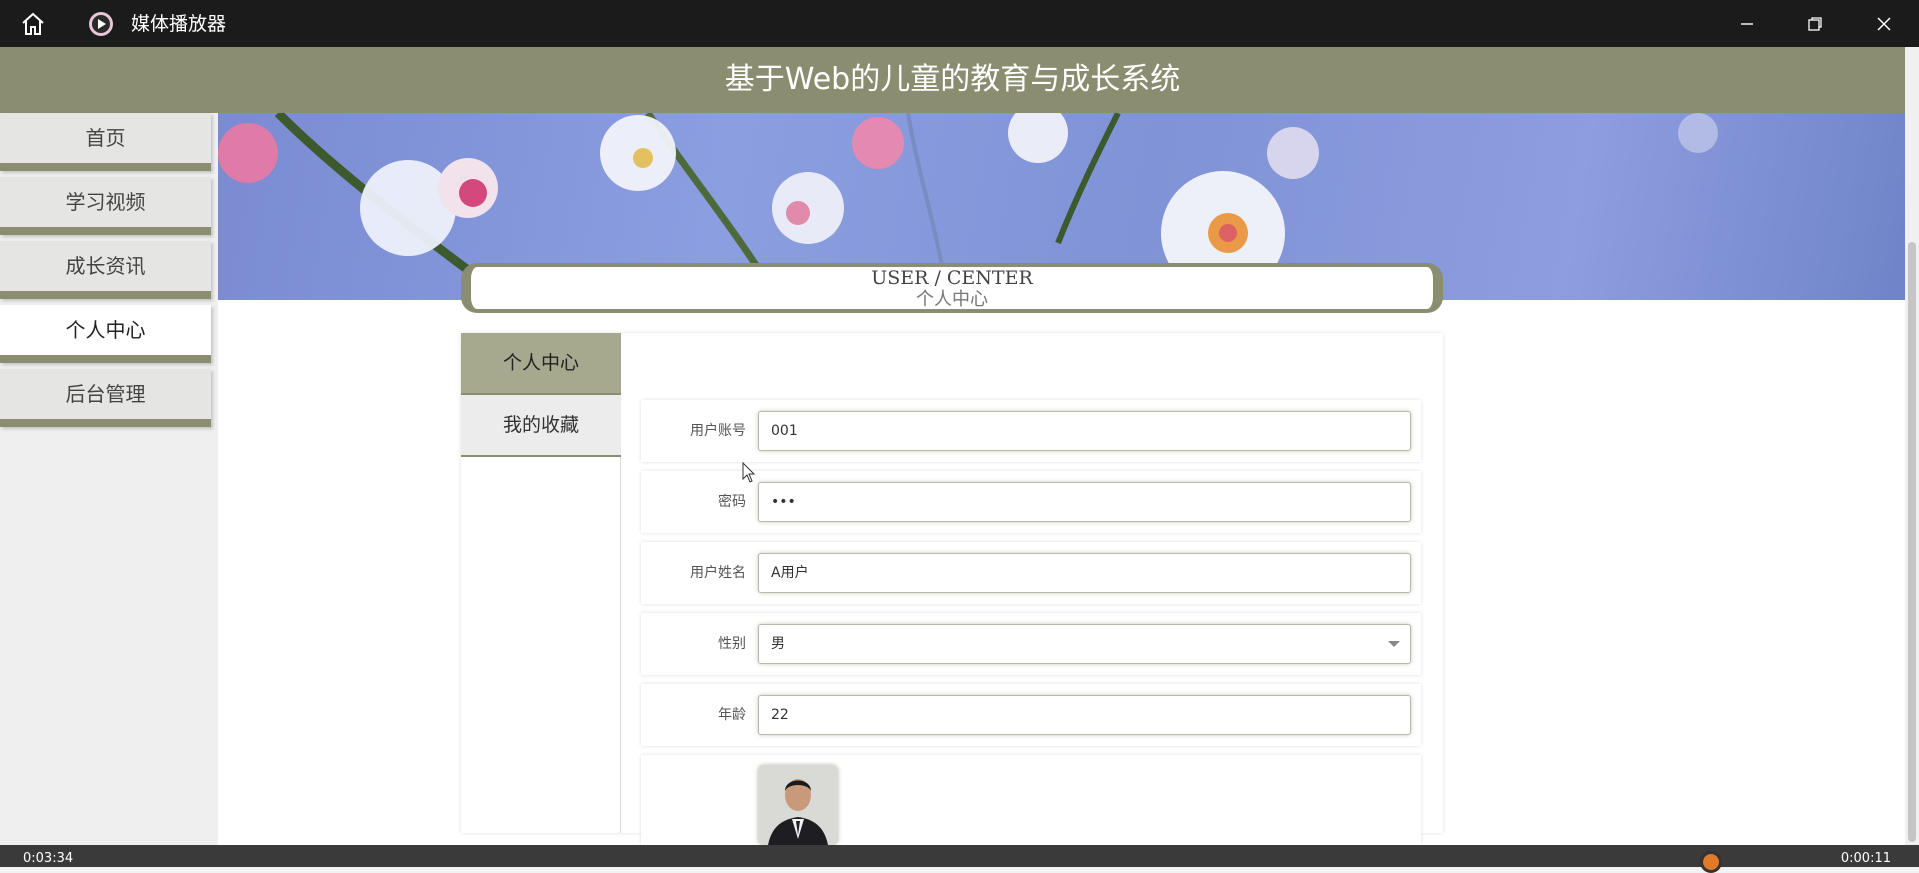 The height and width of the screenshot is (873, 1919). What do you see at coordinates (48, 858) in the screenshot?
I see `elapsed-time: 0:03:34` at bounding box center [48, 858].